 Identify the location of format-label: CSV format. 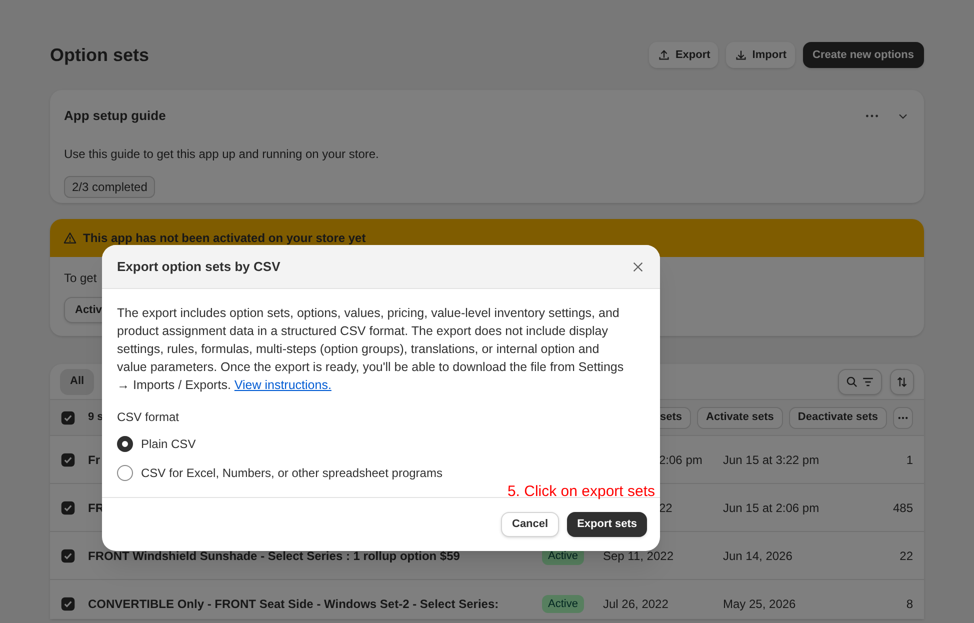
(148, 417).